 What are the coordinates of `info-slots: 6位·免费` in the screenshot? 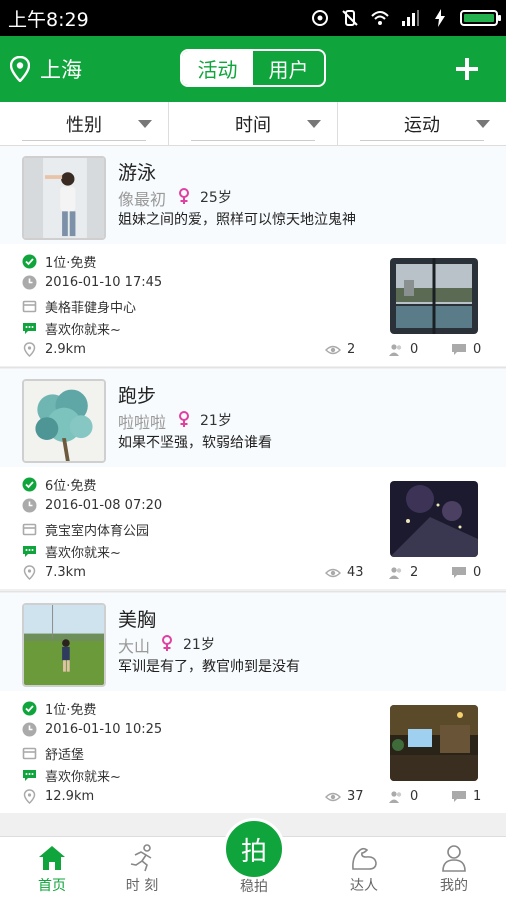 It's located at (59, 484).